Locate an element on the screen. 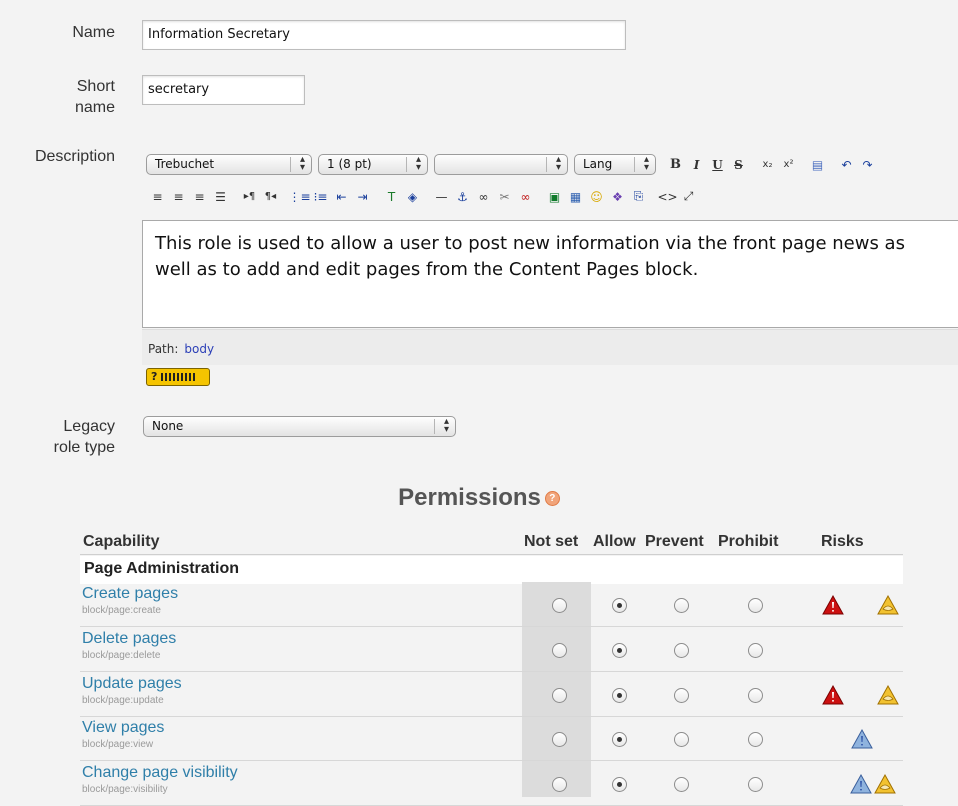 The width and height of the screenshot is (958, 806). fullscreen-icon: ⤢ is located at coordinates (688, 196).